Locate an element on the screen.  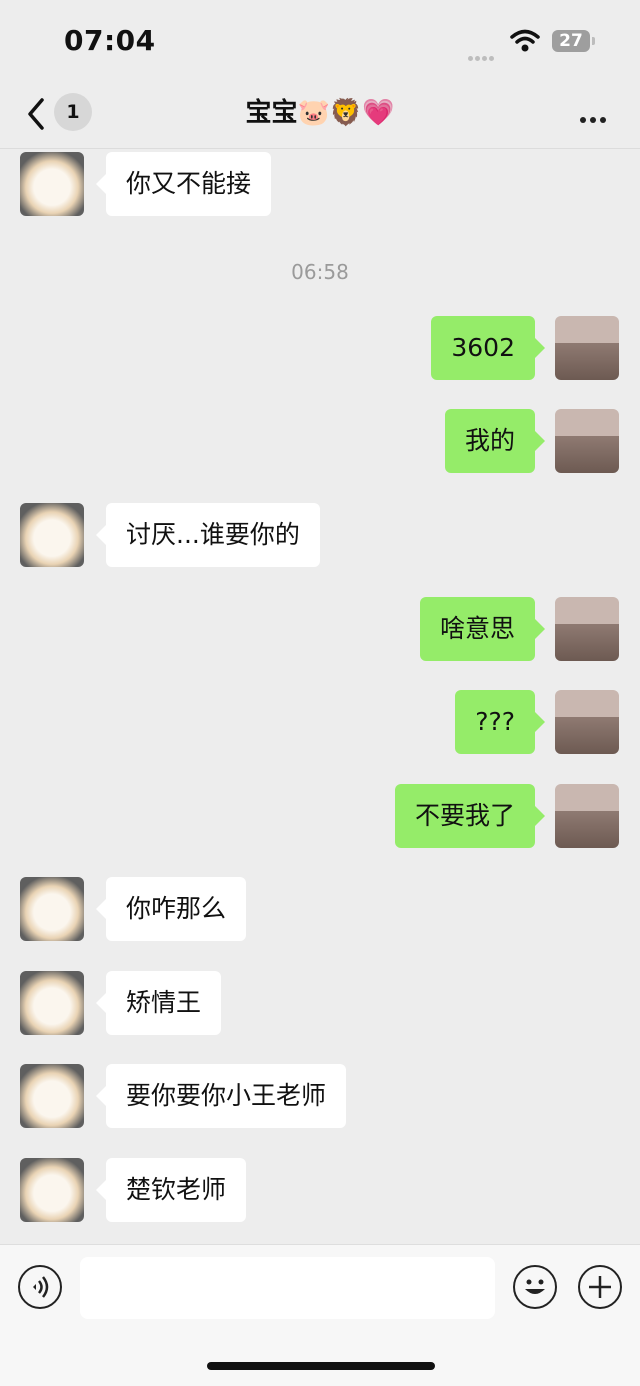
incoming-message: 你咋那么 is located at coordinates (171, 909).